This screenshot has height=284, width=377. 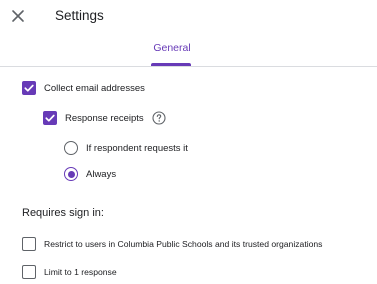 What do you see at coordinates (29, 244) in the screenshot?
I see `restrict-users-checkbox` at bounding box center [29, 244].